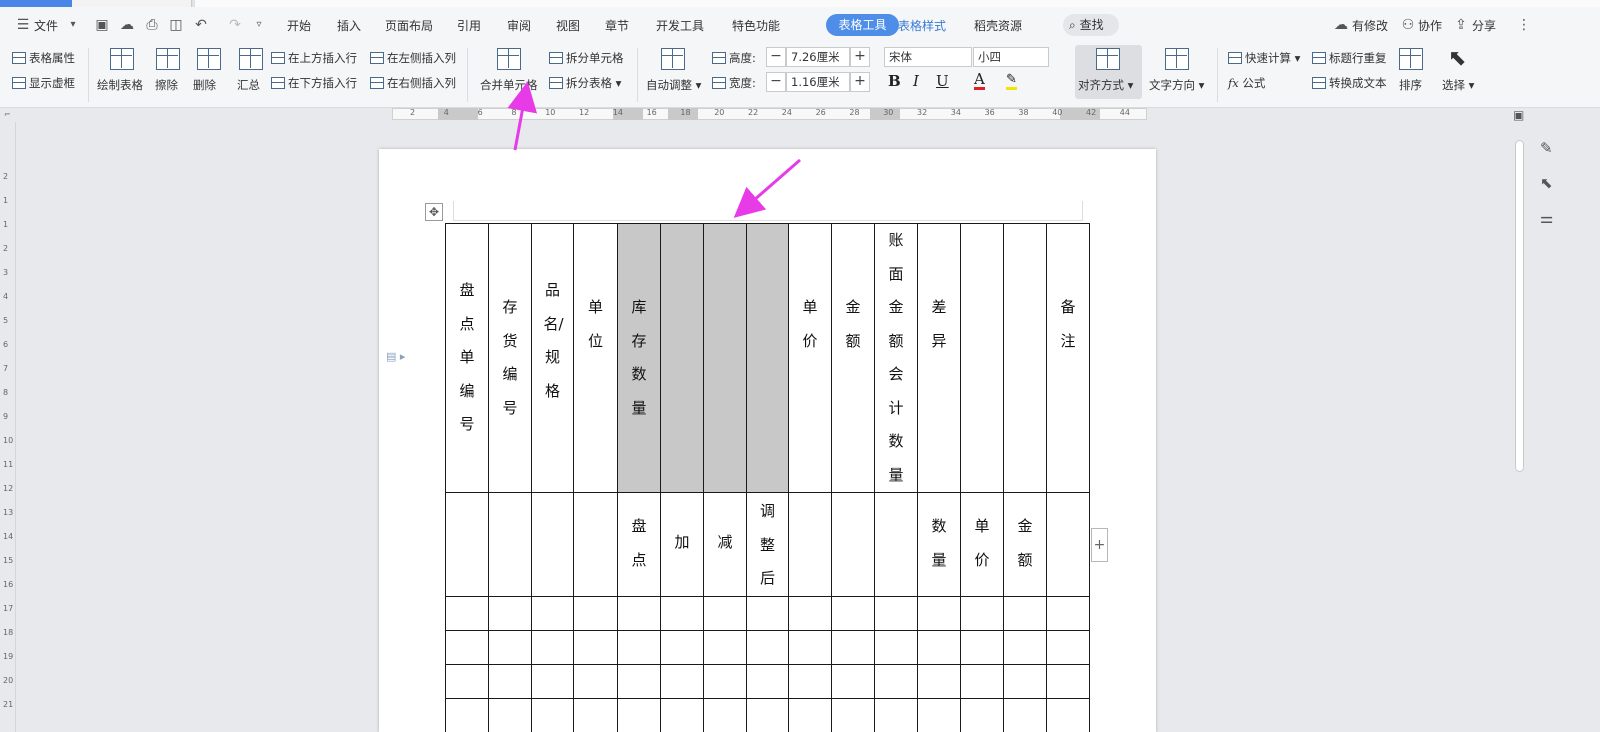  What do you see at coordinates (1546, 218) in the screenshot?
I see `settings-sliders-icon: ⚌` at bounding box center [1546, 218].